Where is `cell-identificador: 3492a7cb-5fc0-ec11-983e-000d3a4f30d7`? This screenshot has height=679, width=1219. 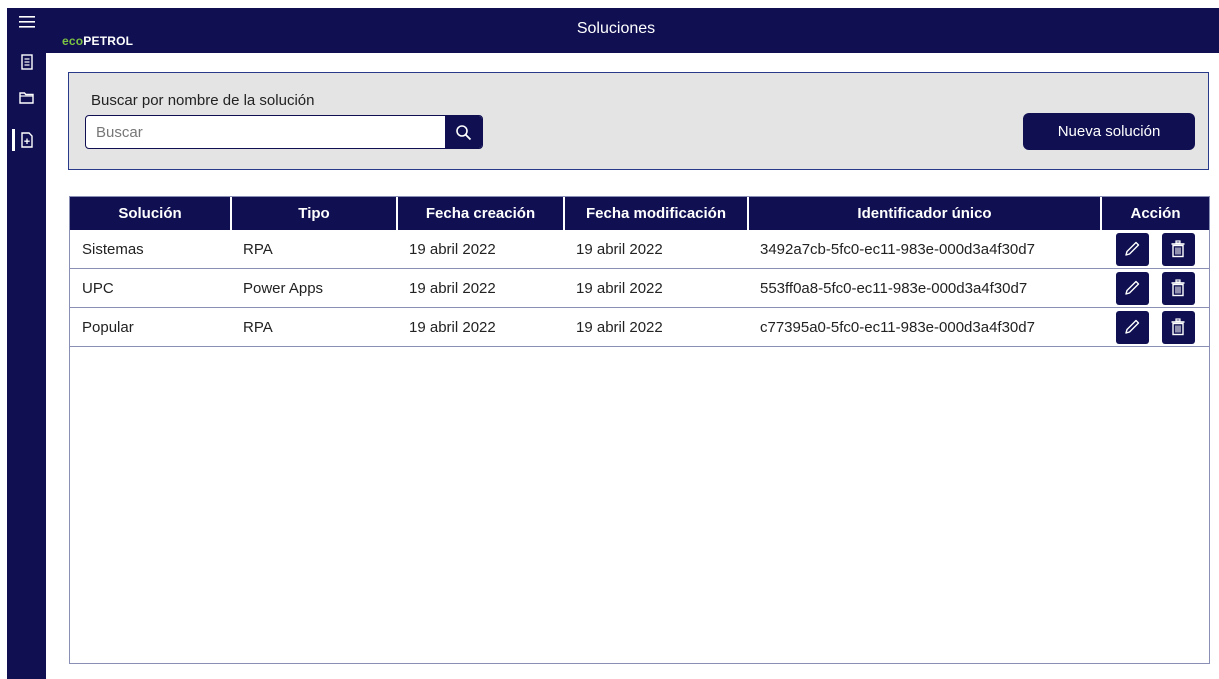
cell-identificador: 3492a7cb-5fc0-ec11-983e-000d3a4f30d7 is located at coordinates (924, 249).